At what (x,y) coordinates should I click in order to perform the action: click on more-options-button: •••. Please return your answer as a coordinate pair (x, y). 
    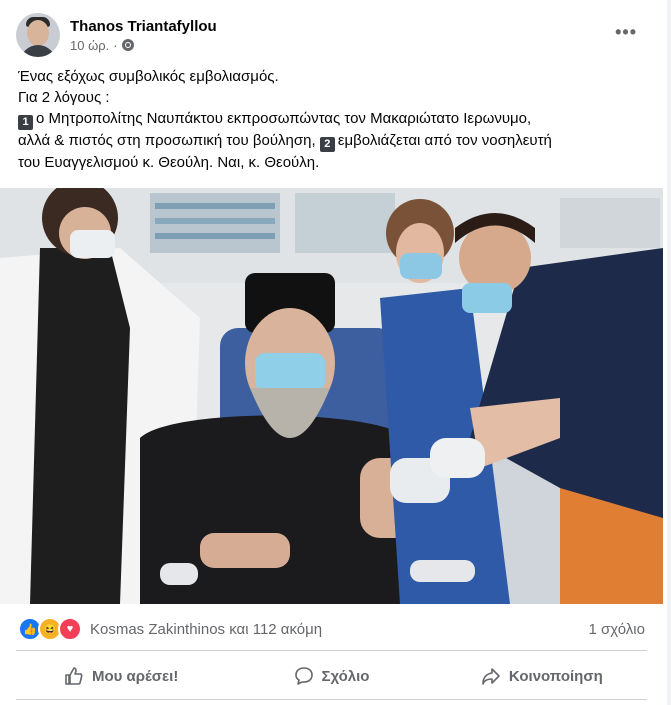
    Looking at the image, I should click on (626, 32).